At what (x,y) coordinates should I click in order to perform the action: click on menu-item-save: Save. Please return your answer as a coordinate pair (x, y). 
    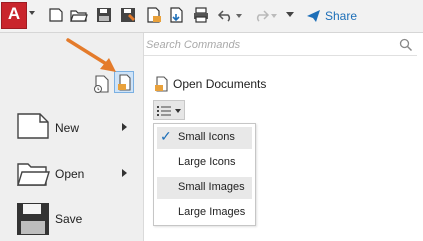
    Looking at the image, I should click on (71, 219).